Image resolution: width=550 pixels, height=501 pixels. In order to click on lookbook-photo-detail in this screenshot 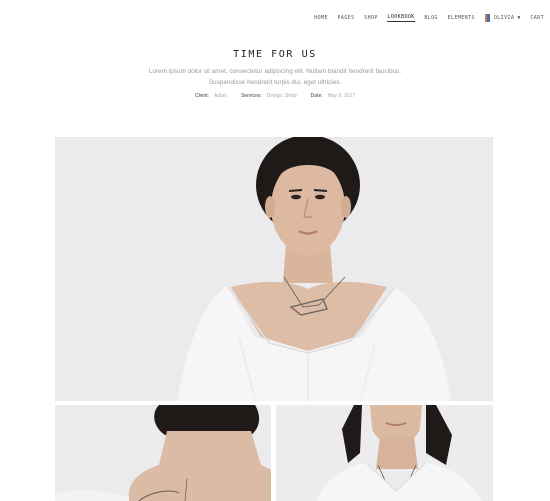, I will do `click(384, 453)`.